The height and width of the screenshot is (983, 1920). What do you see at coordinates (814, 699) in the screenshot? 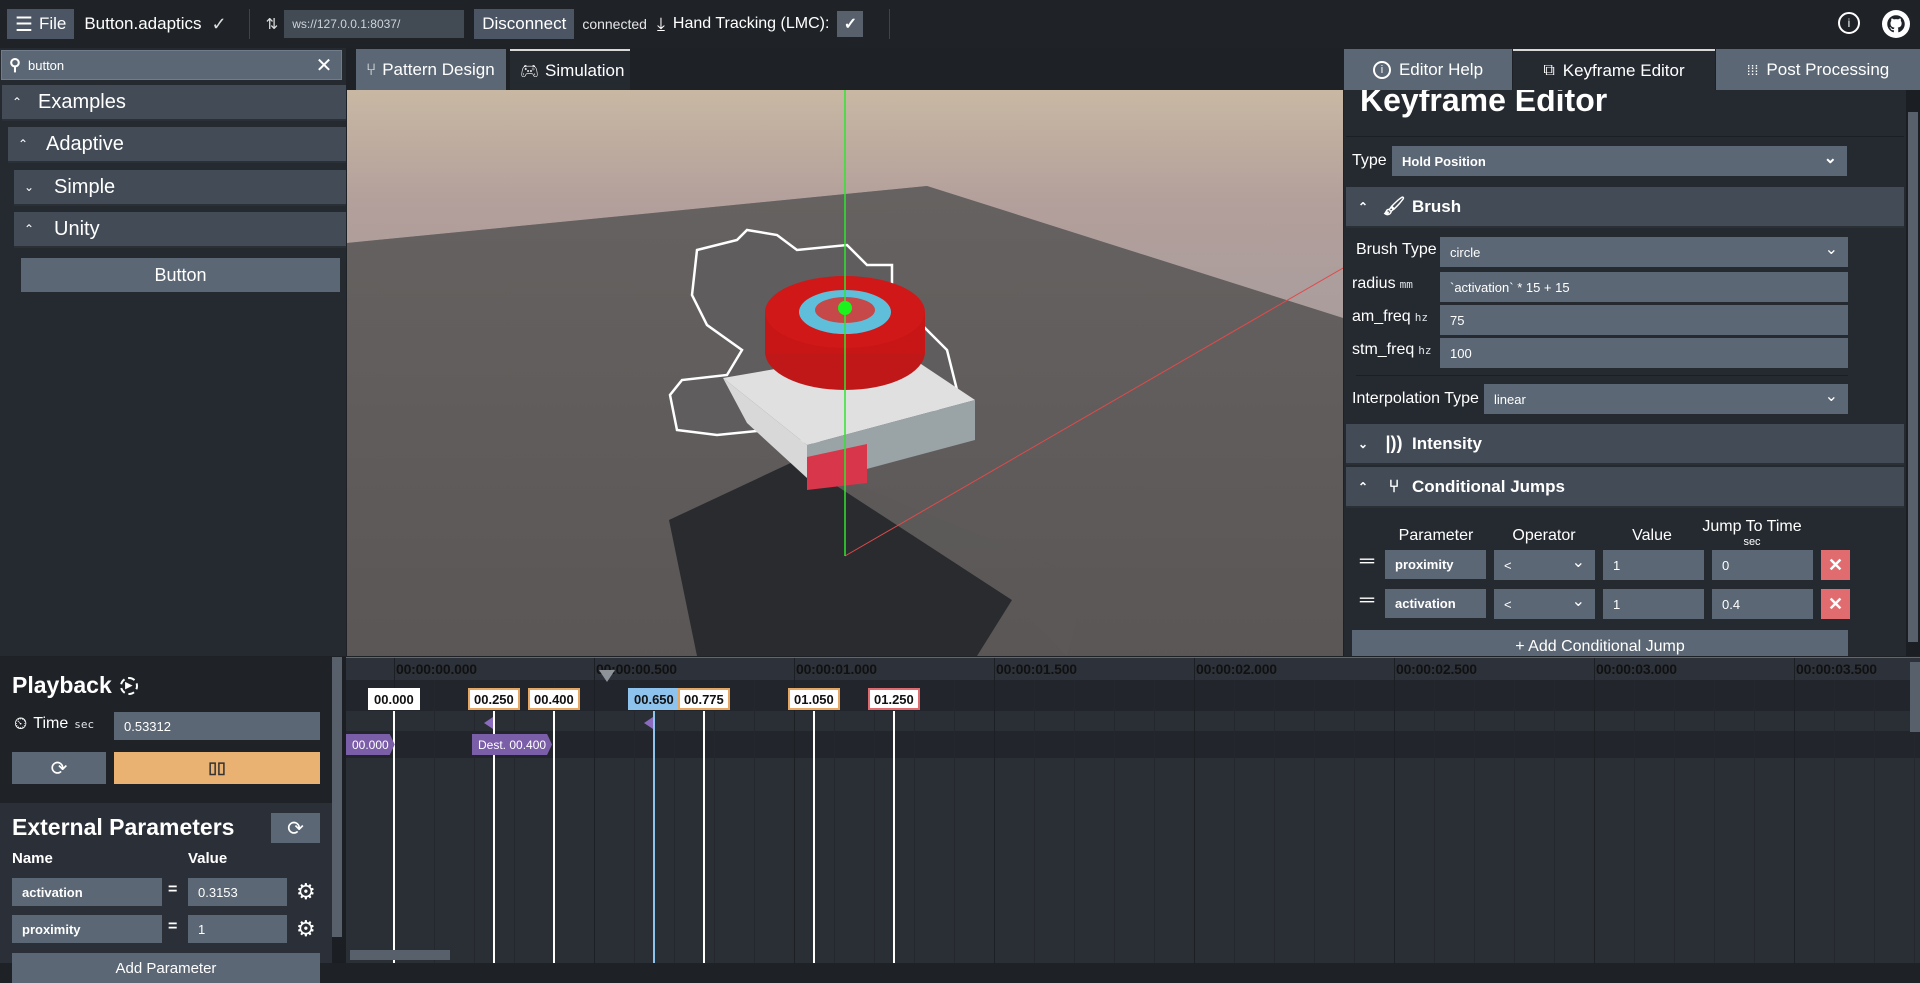
I see `keyframe-marker: 01.050` at bounding box center [814, 699].